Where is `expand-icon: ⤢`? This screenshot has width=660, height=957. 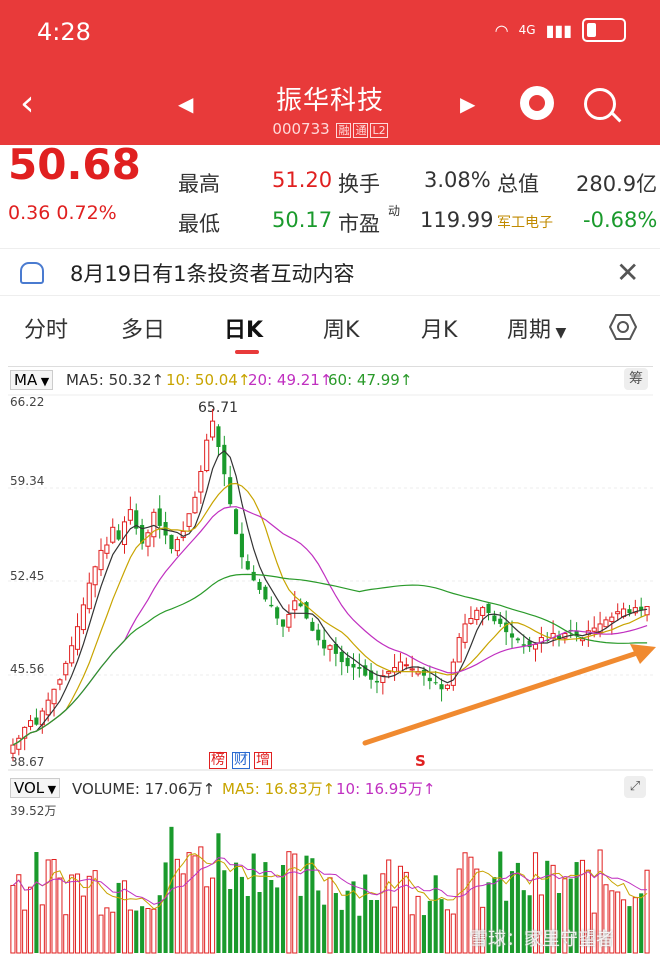 expand-icon: ⤢ is located at coordinates (635, 787).